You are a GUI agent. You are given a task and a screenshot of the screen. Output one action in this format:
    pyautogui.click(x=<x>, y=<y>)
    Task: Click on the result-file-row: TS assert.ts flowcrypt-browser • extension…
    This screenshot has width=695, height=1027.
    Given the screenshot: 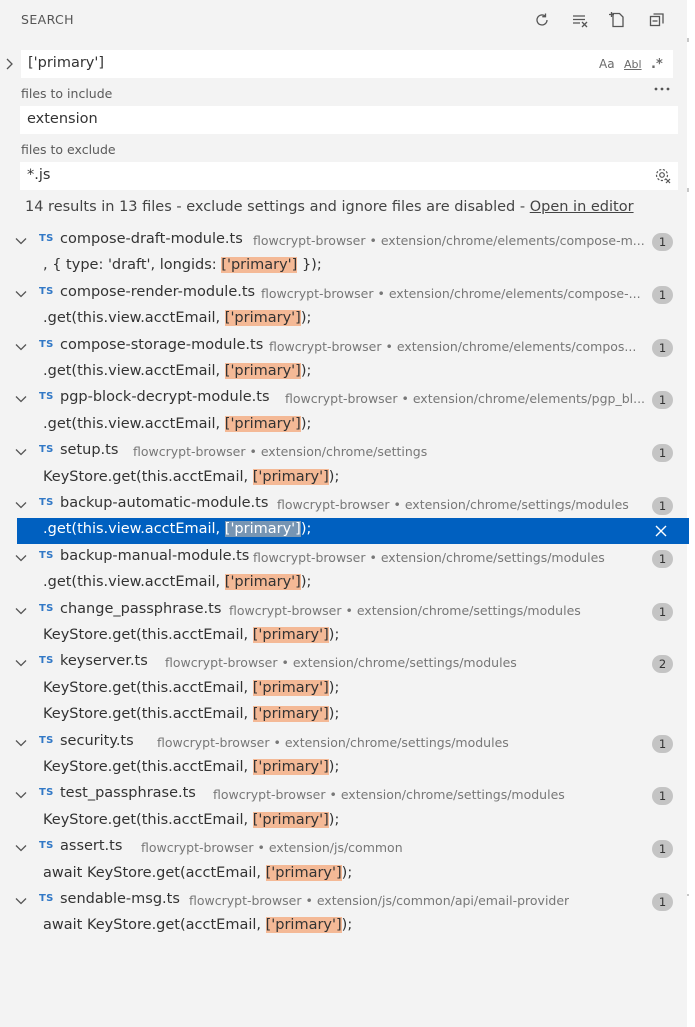 What is the action you would take?
    pyautogui.click(x=344, y=848)
    